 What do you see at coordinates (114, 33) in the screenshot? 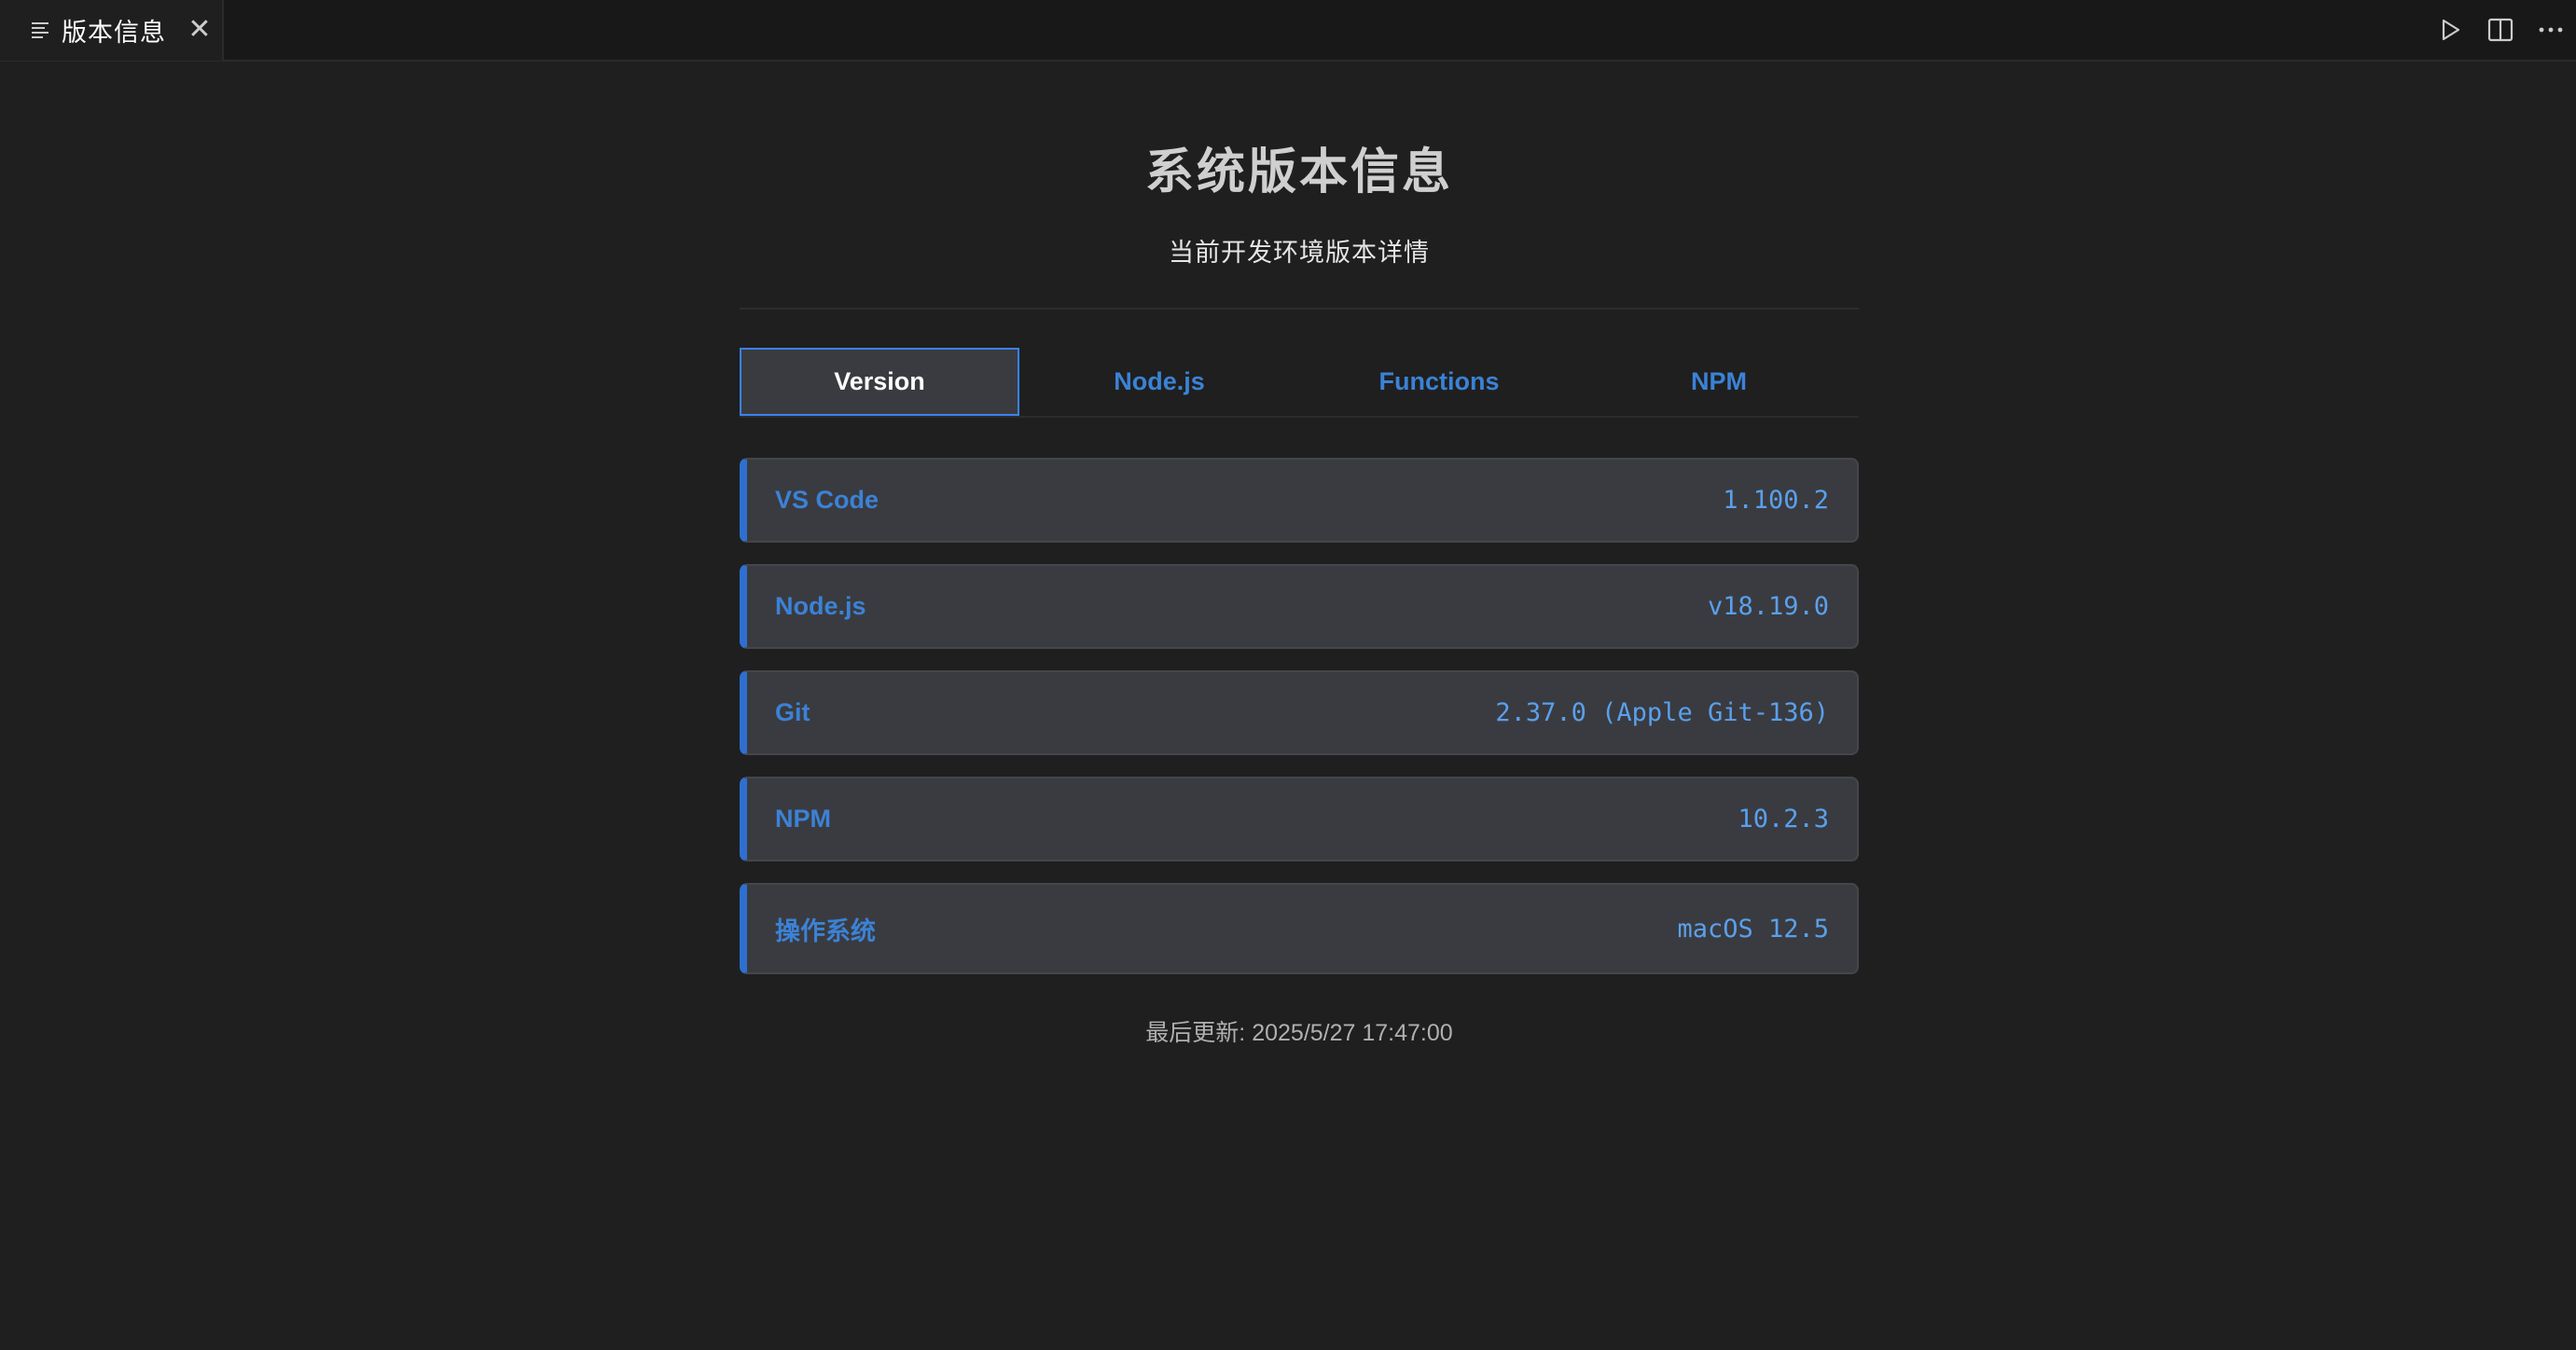
I see `editor-tab-title: 版本信息` at bounding box center [114, 33].